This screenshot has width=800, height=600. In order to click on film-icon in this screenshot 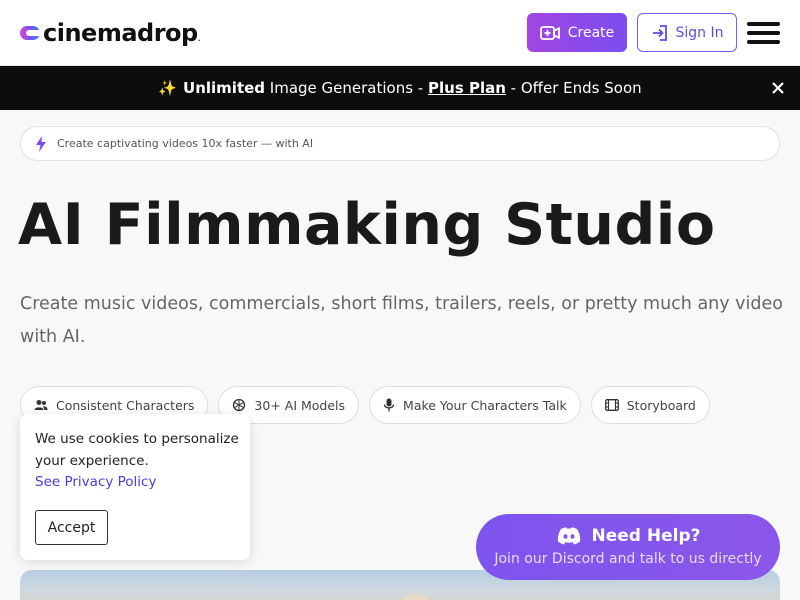, I will do `click(611, 405)`.